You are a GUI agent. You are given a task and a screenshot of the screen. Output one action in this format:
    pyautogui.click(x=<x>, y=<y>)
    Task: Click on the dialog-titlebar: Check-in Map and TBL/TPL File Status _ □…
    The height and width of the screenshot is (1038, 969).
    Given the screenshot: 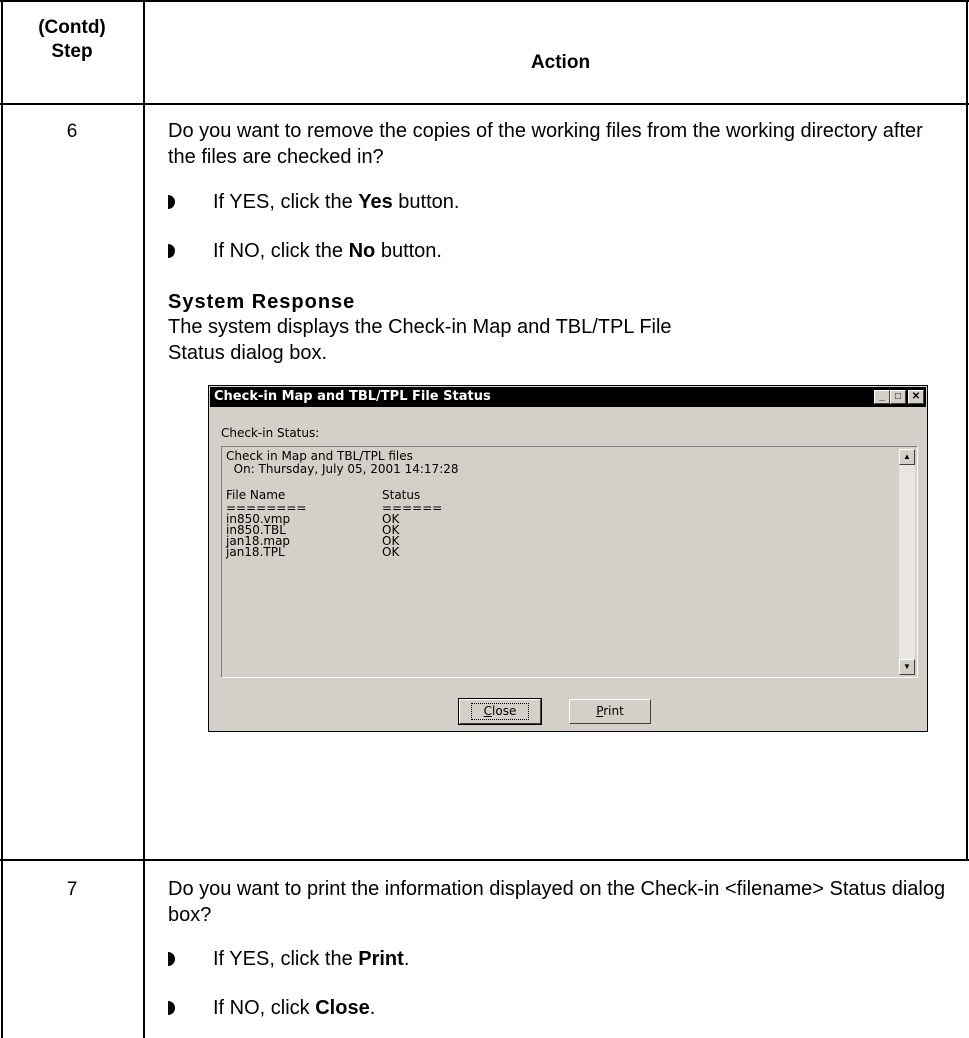 What is the action you would take?
    pyautogui.click(x=568, y=397)
    